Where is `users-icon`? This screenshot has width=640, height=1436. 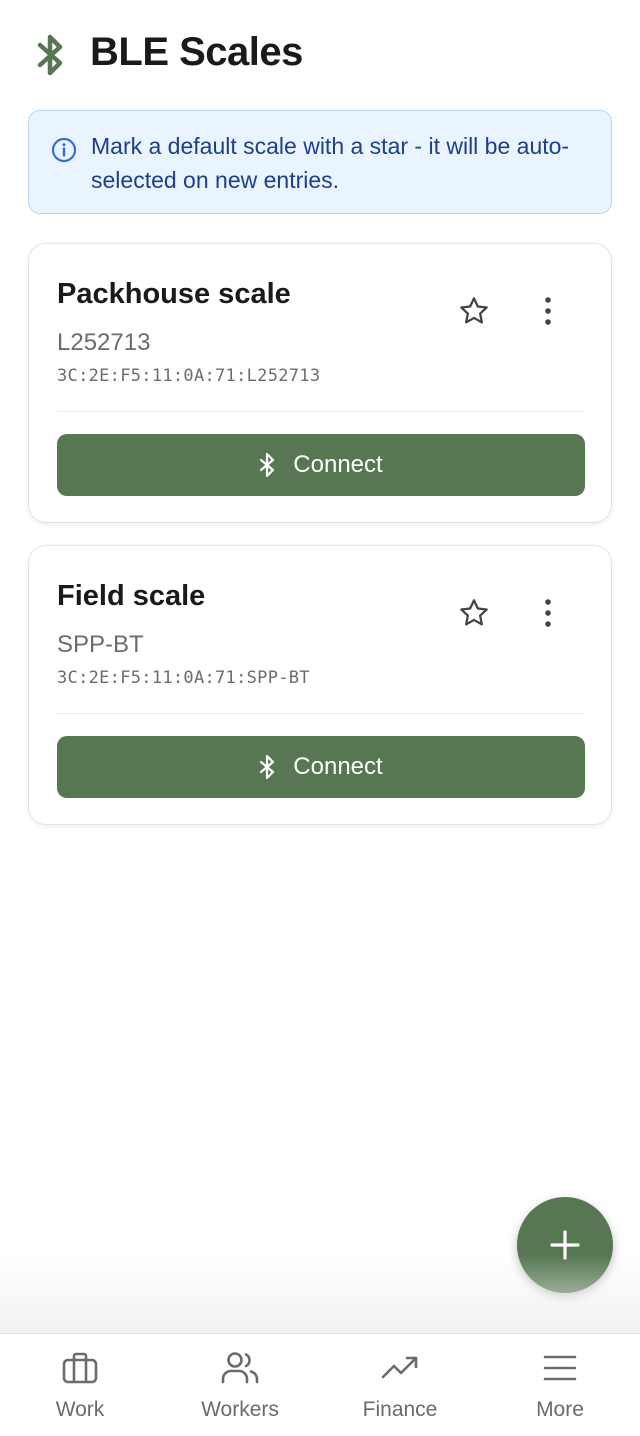 users-icon is located at coordinates (240, 1368).